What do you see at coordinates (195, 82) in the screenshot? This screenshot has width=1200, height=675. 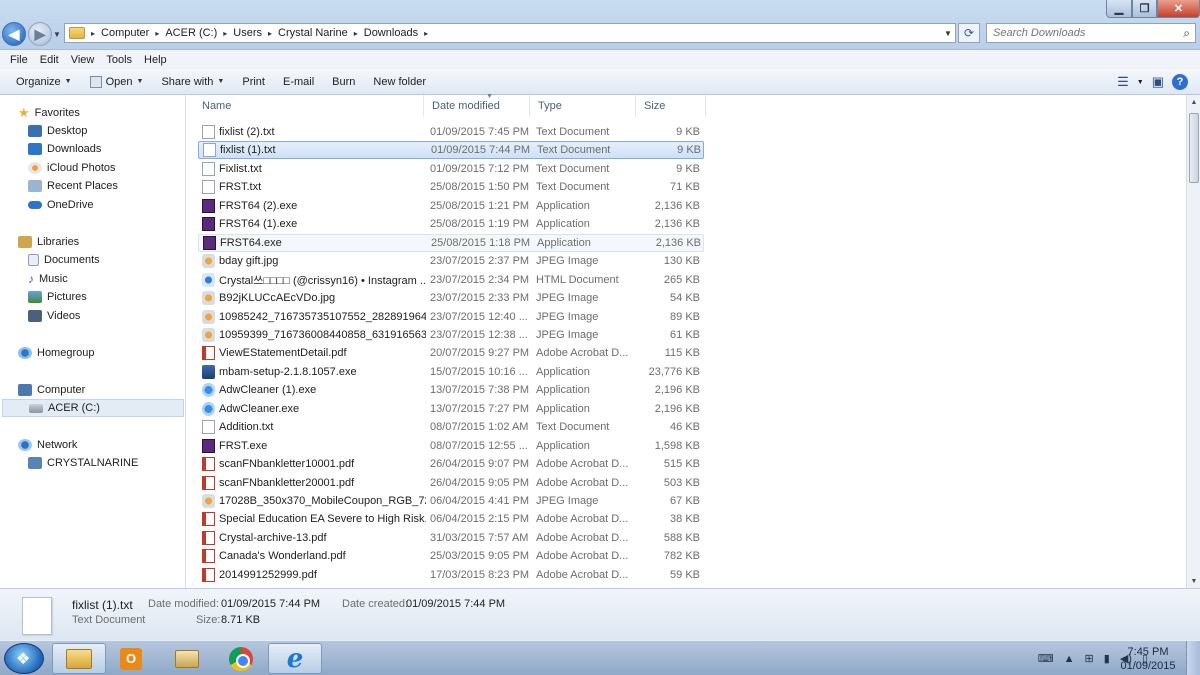 I see `share-with-button: Share with ▼` at bounding box center [195, 82].